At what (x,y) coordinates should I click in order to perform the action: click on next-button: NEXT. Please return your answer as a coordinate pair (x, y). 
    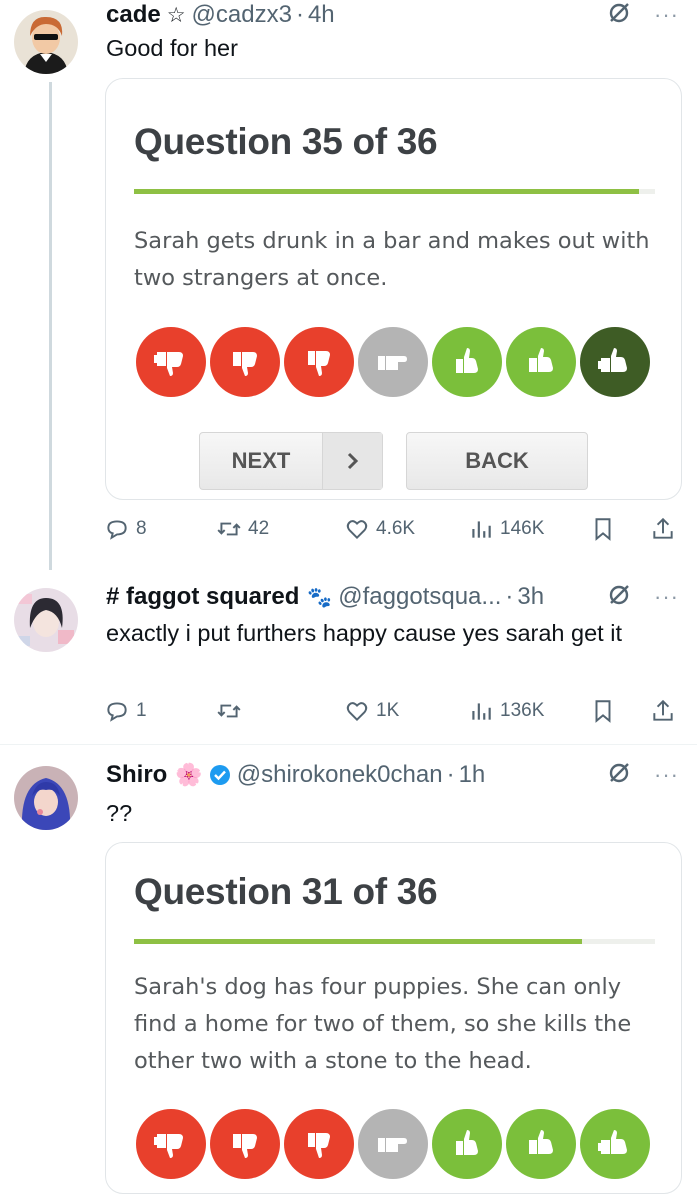
    Looking at the image, I should click on (291, 461).